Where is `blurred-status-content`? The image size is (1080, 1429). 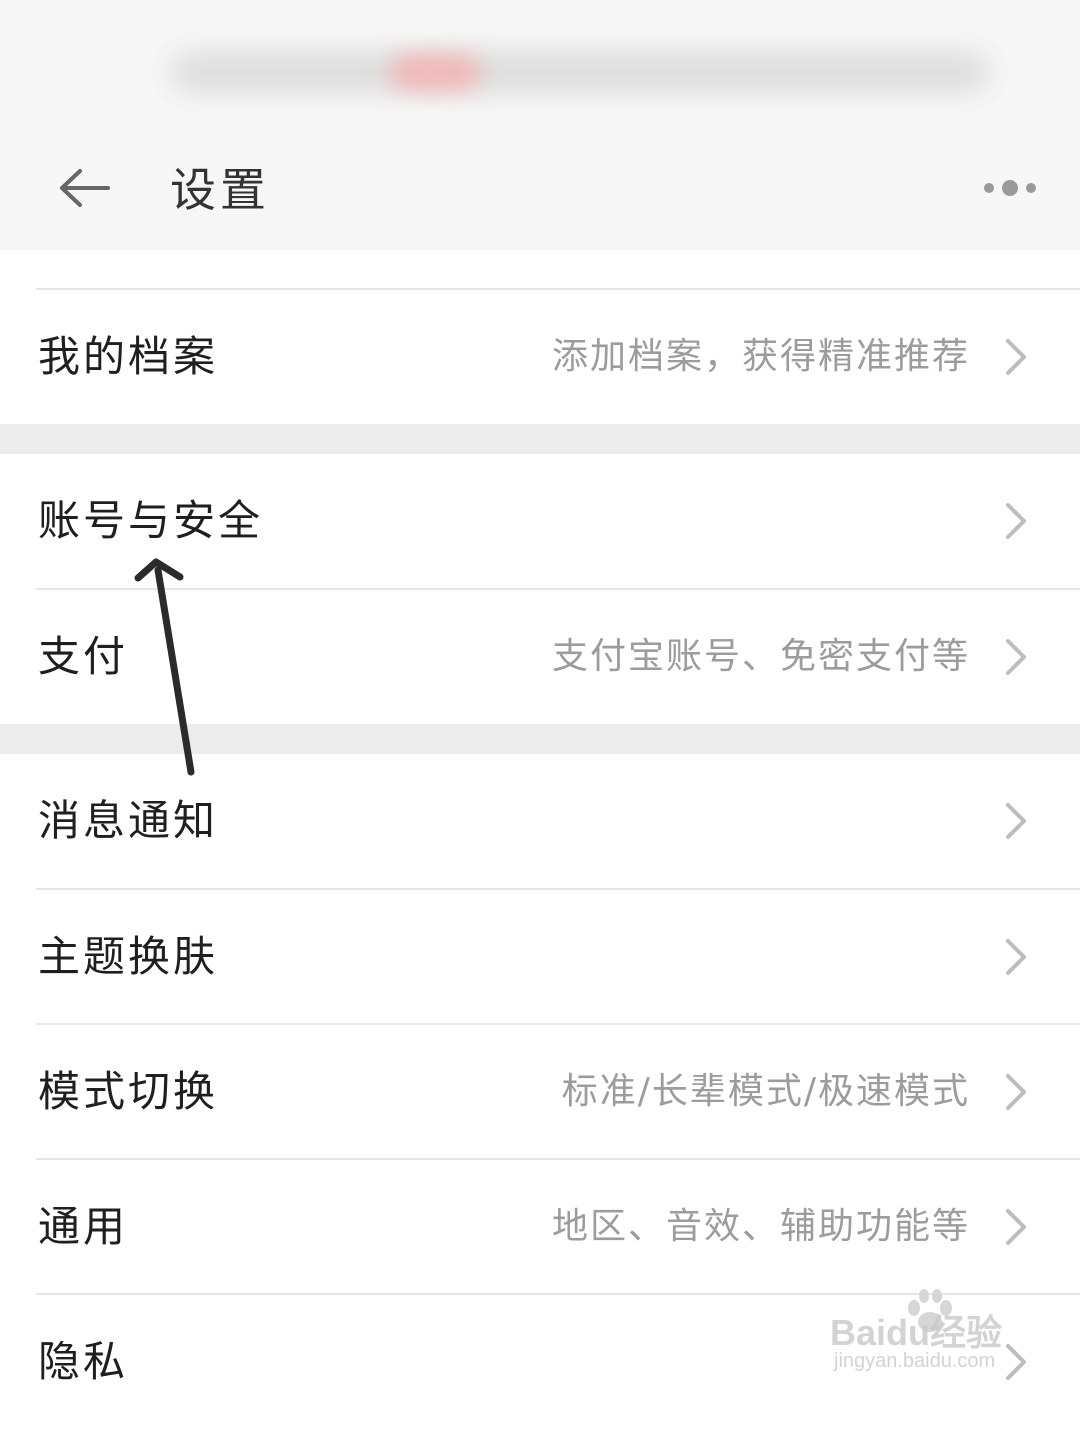 blurred-status-content is located at coordinates (580, 72).